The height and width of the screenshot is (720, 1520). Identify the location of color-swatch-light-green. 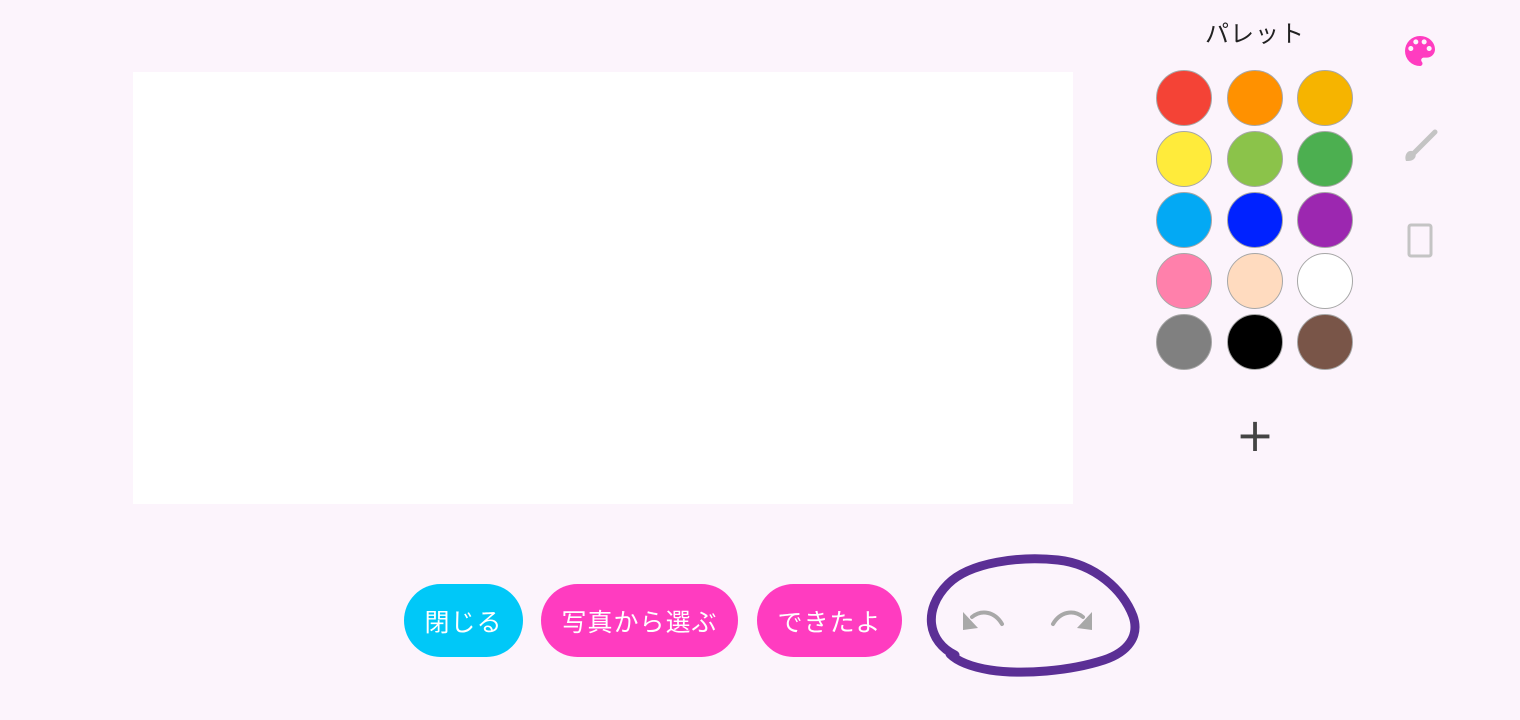
(1254, 159).